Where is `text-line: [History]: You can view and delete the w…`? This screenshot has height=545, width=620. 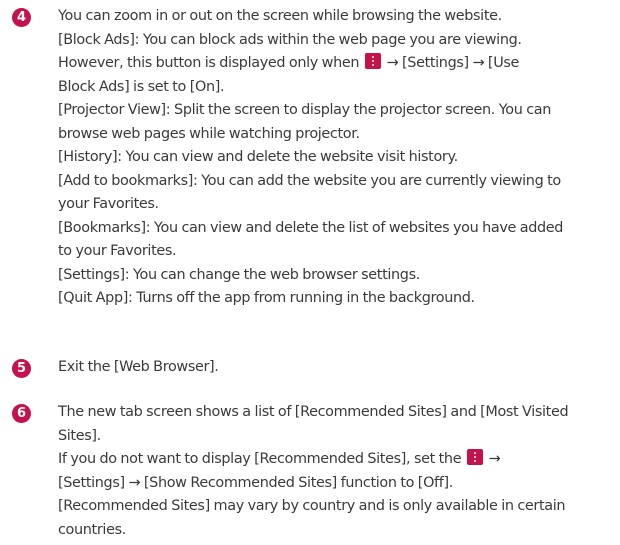 text-line: [History]: You can view and delete the w… is located at coordinates (258, 157).